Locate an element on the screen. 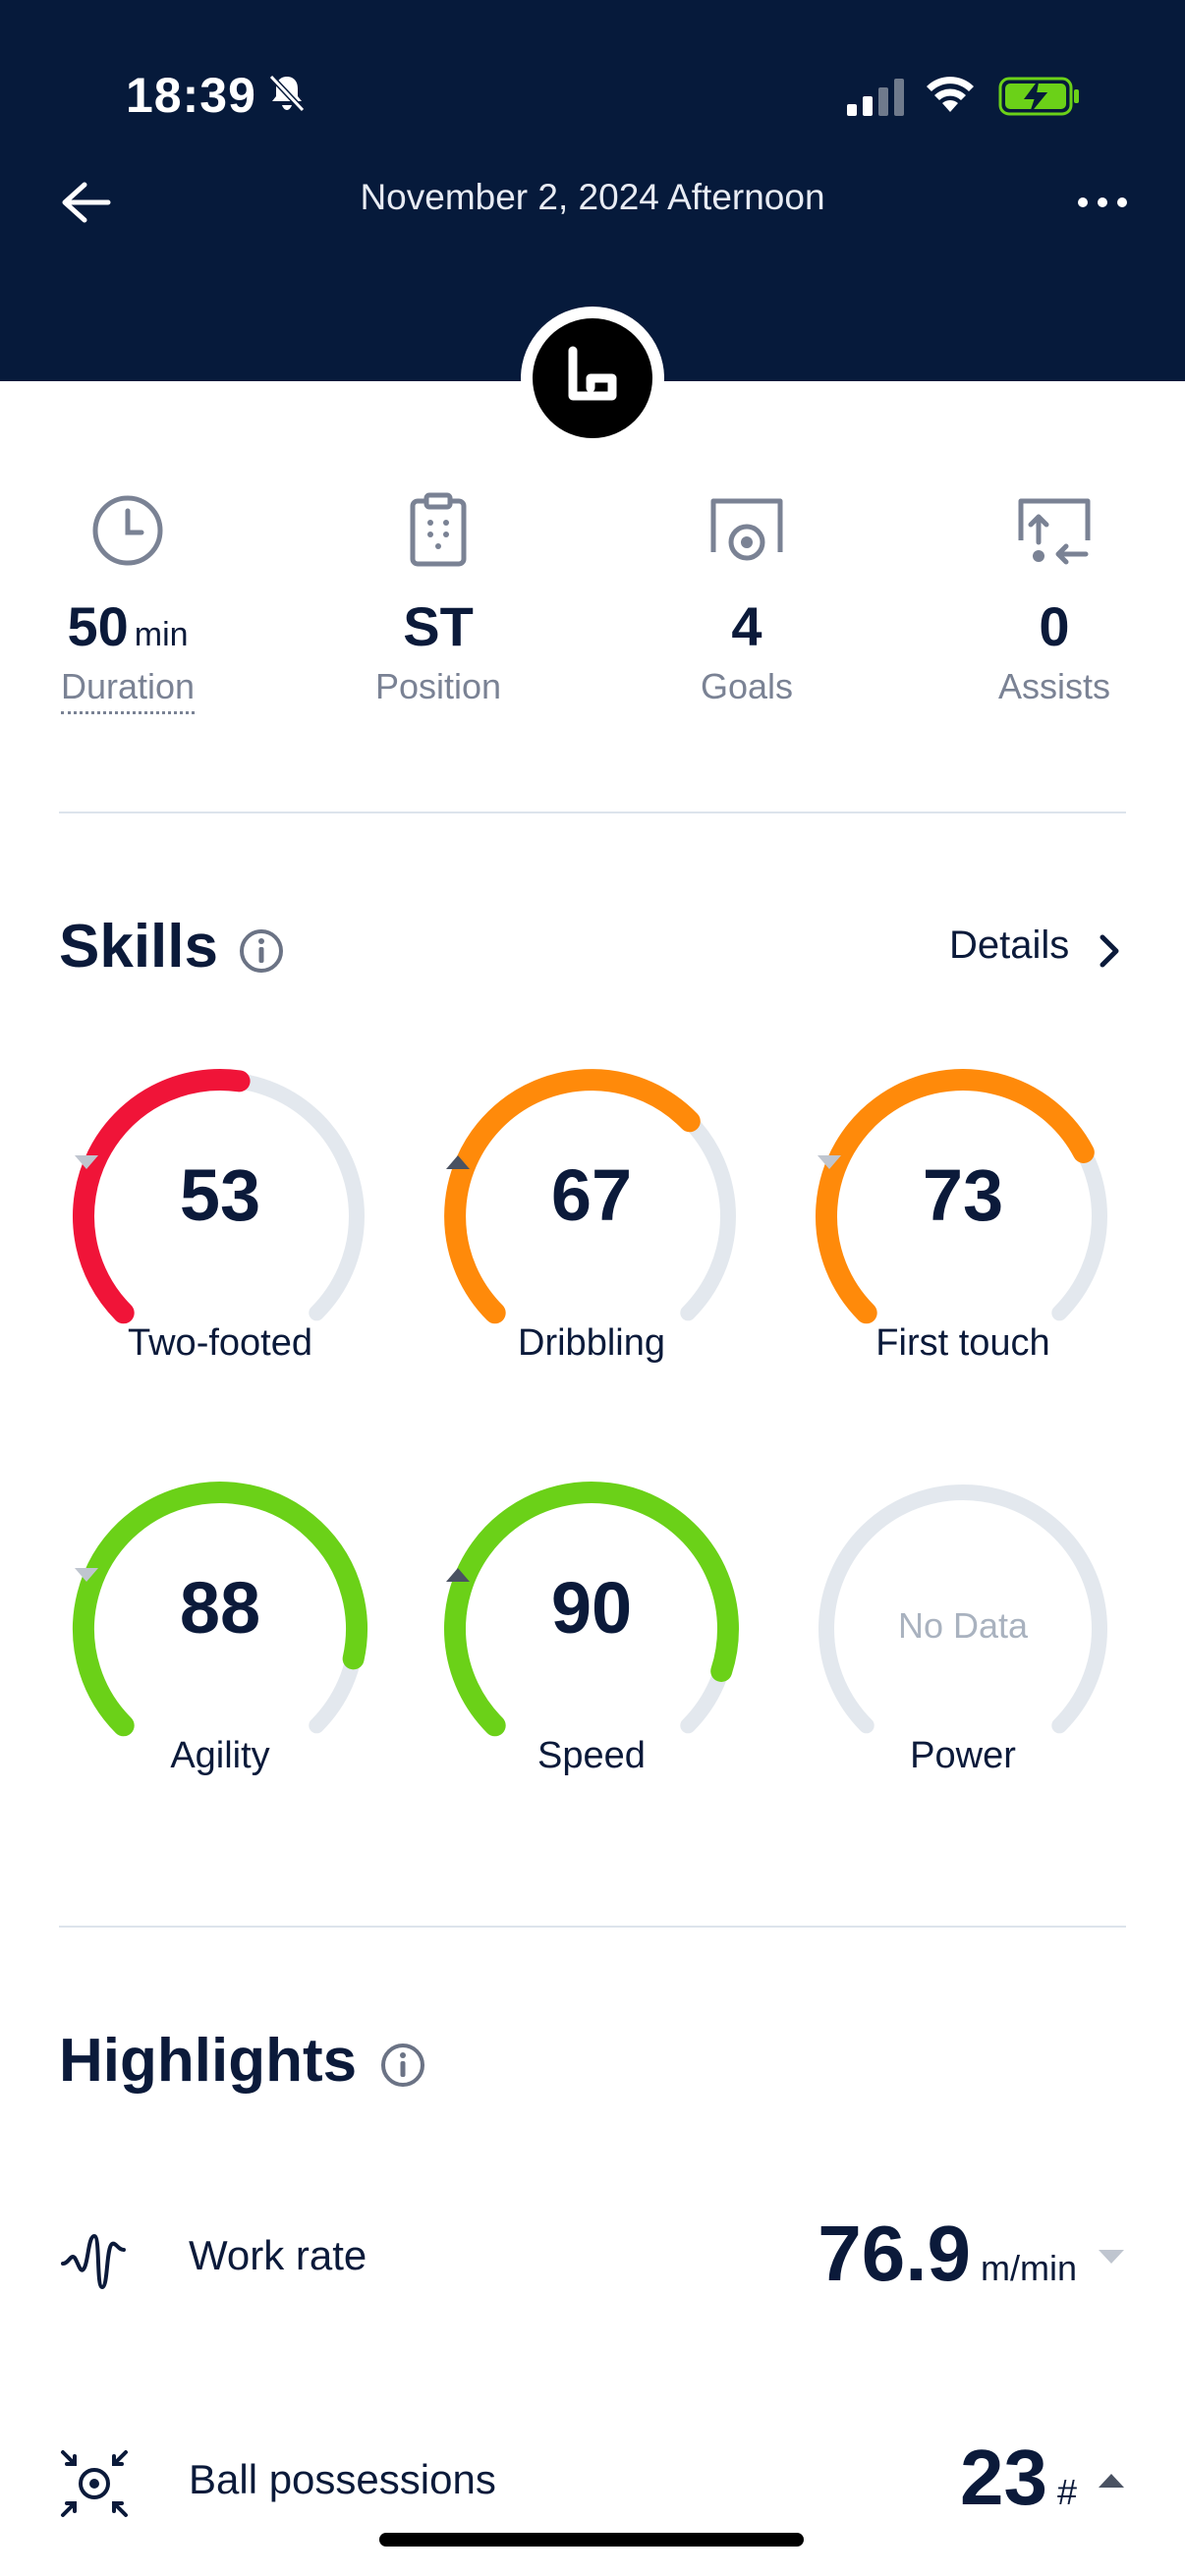 Image resolution: width=1185 pixels, height=2576 pixels. wifi-icon is located at coordinates (951, 94).